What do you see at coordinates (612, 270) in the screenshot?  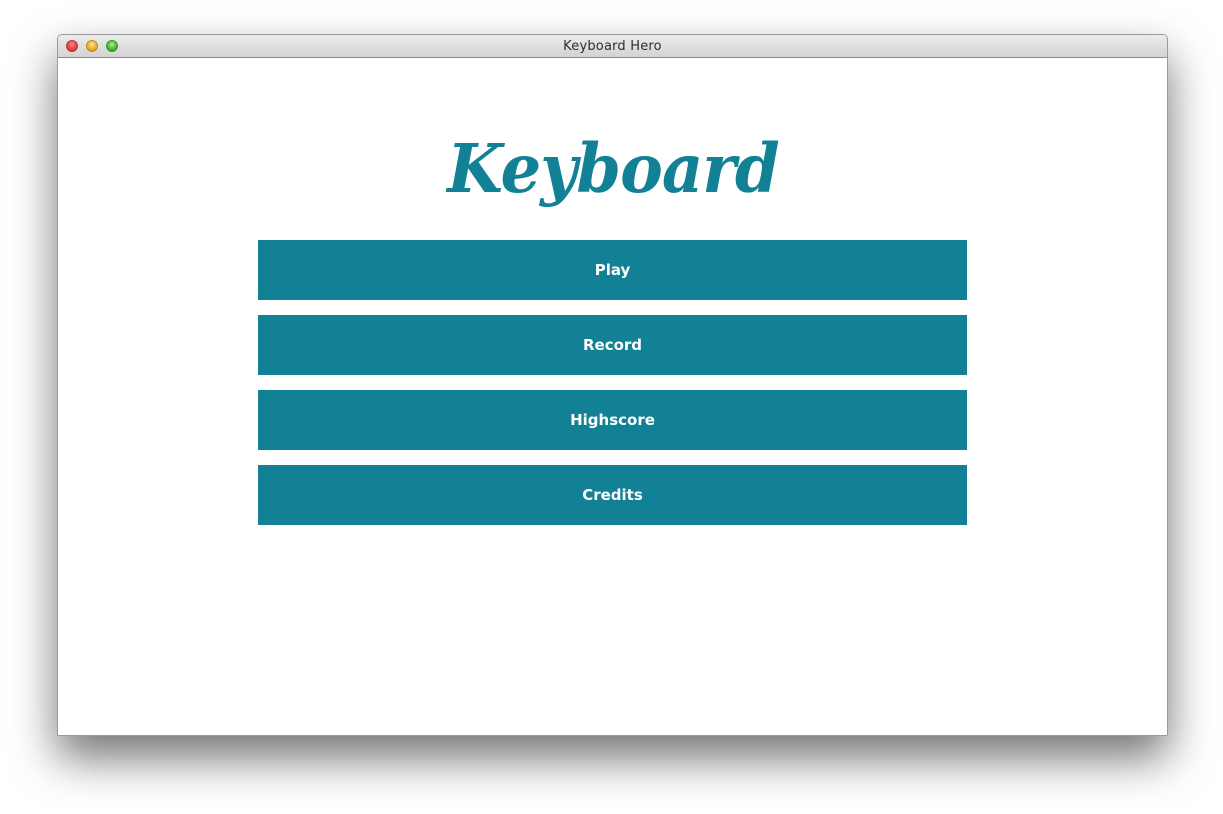 I see `play-button: Play` at bounding box center [612, 270].